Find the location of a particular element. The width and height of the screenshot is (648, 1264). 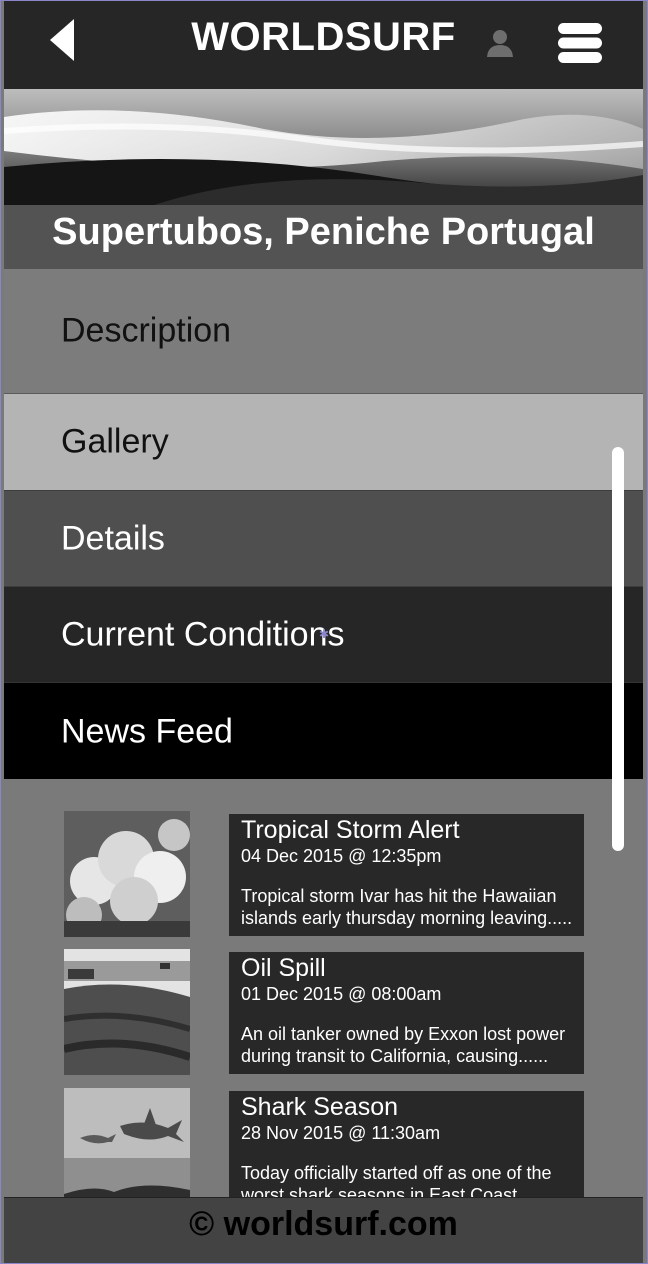

tab-news-feed: News Feed is located at coordinates (323, 731).